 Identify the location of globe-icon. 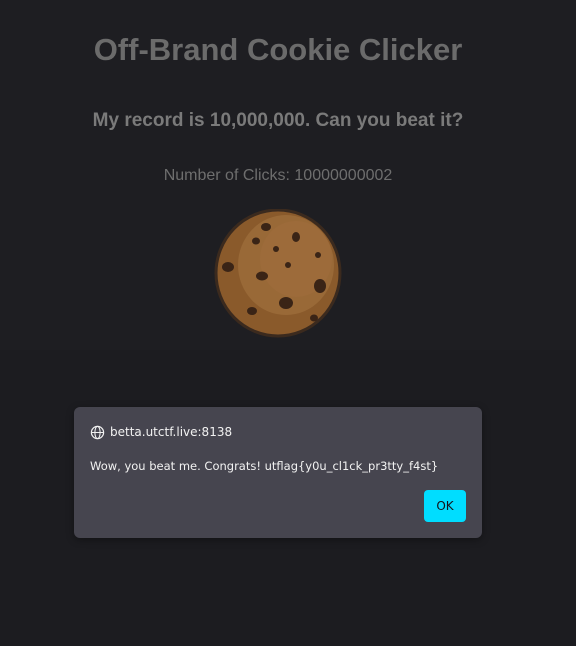
(97, 432).